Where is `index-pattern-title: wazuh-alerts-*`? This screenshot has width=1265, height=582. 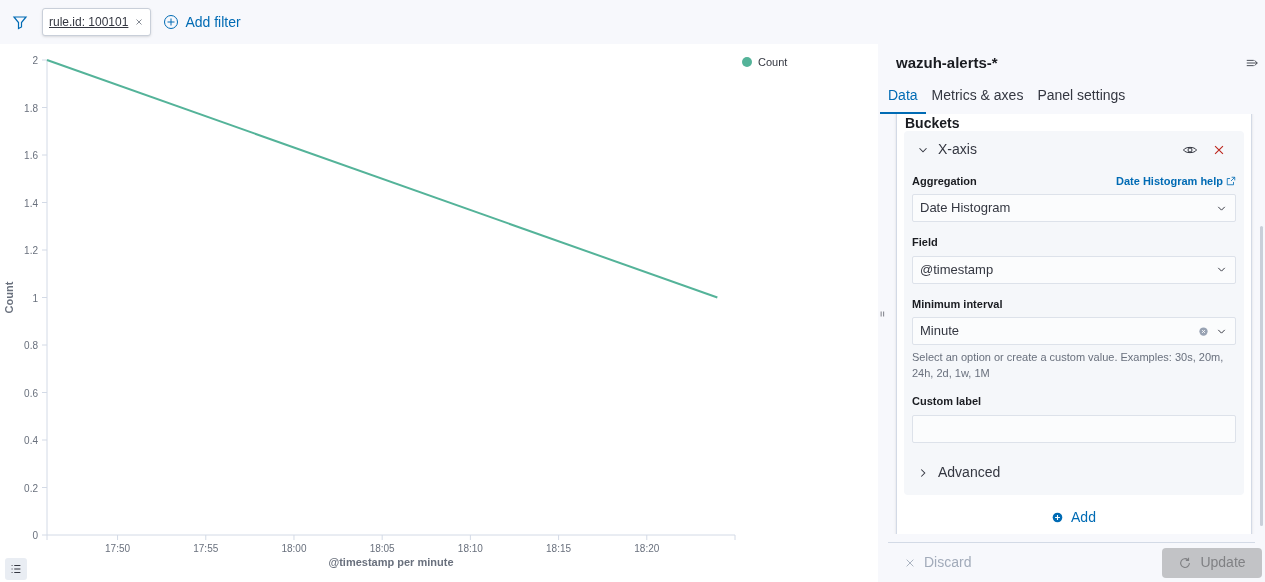
index-pattern-title: wazuh-alerts-* is located at coordinates (947, 63).